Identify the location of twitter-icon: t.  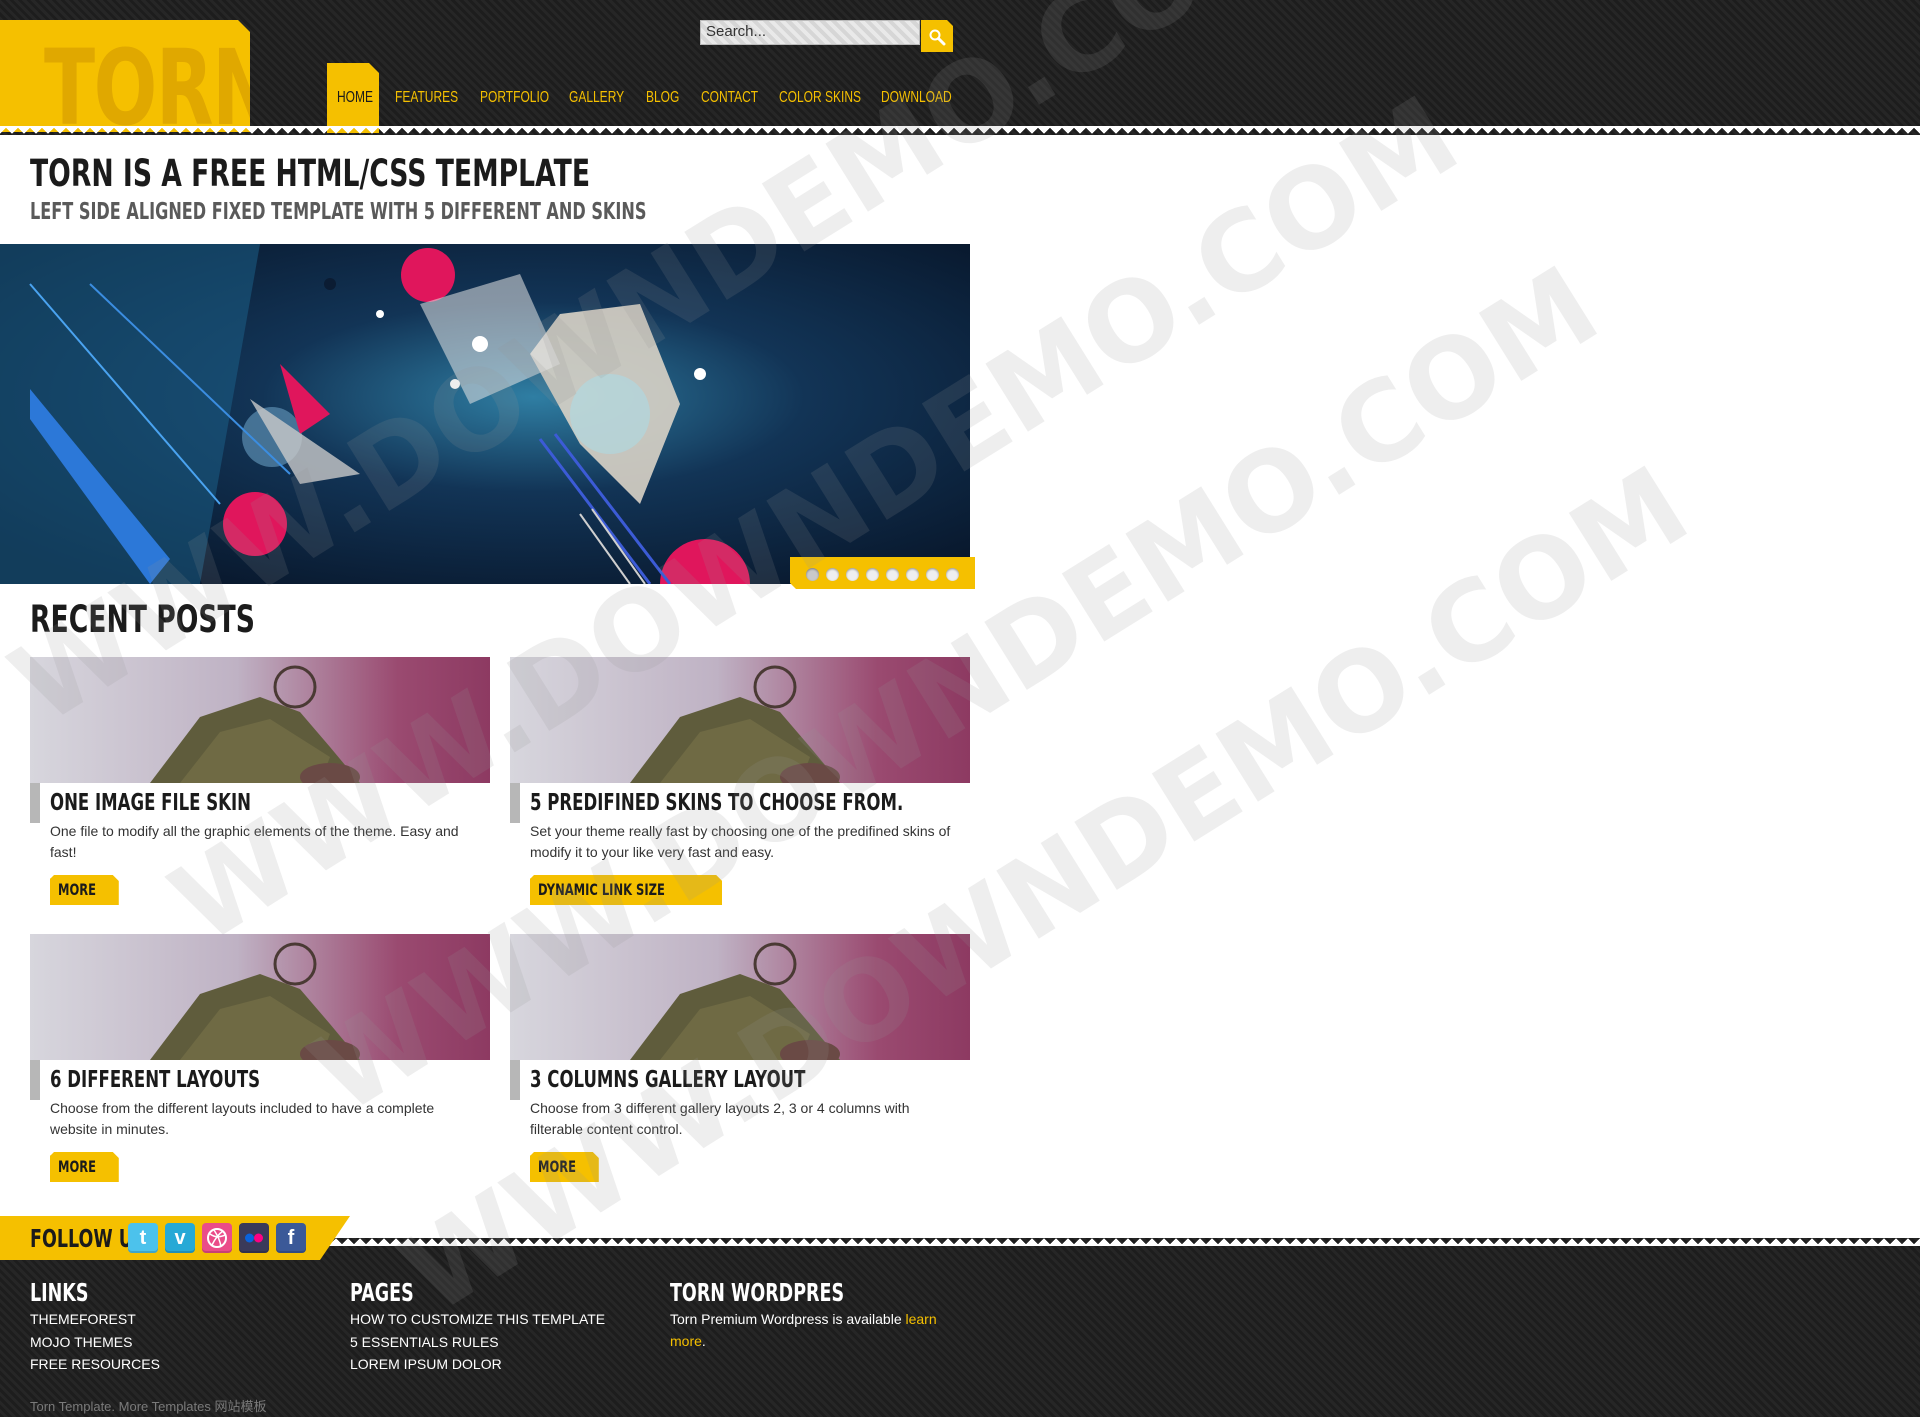
(143, 1238).